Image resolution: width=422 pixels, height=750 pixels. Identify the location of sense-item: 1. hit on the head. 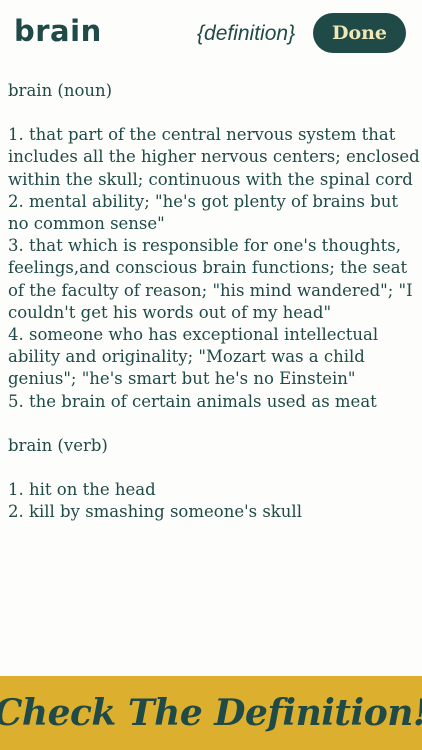
(82, 490).